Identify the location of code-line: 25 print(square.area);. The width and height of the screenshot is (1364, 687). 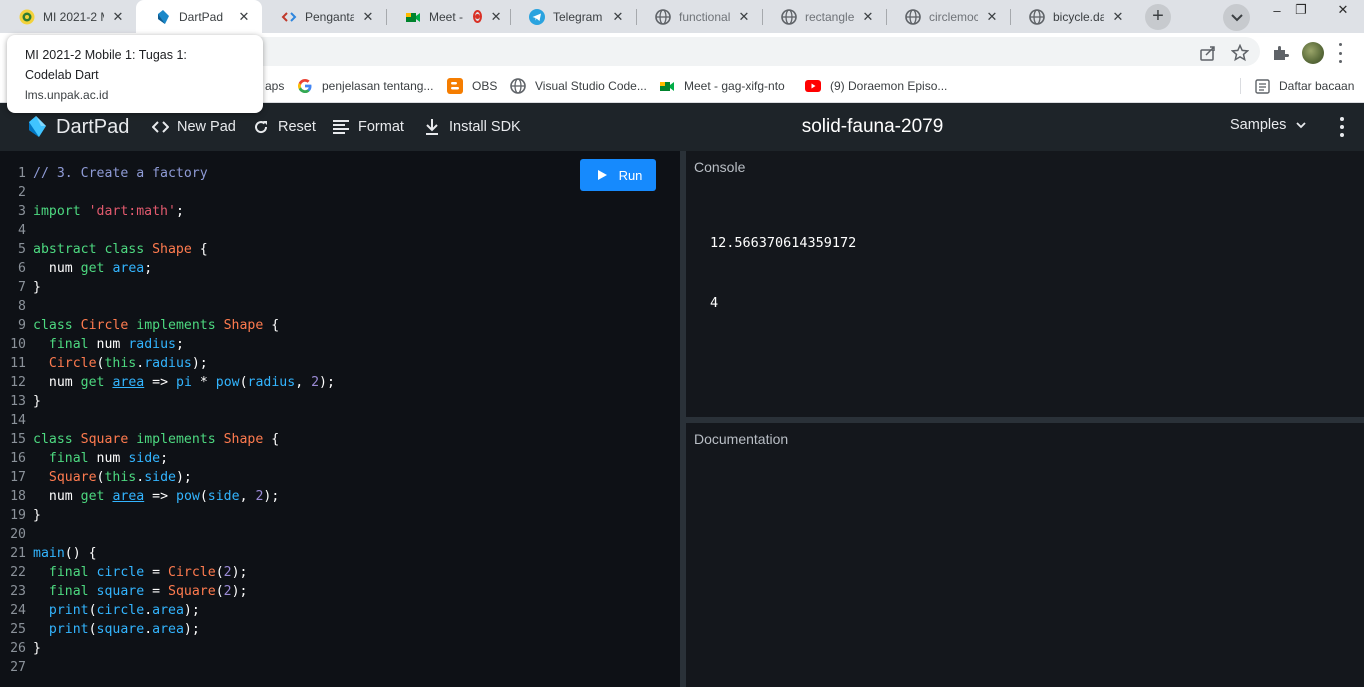
(105, 629).